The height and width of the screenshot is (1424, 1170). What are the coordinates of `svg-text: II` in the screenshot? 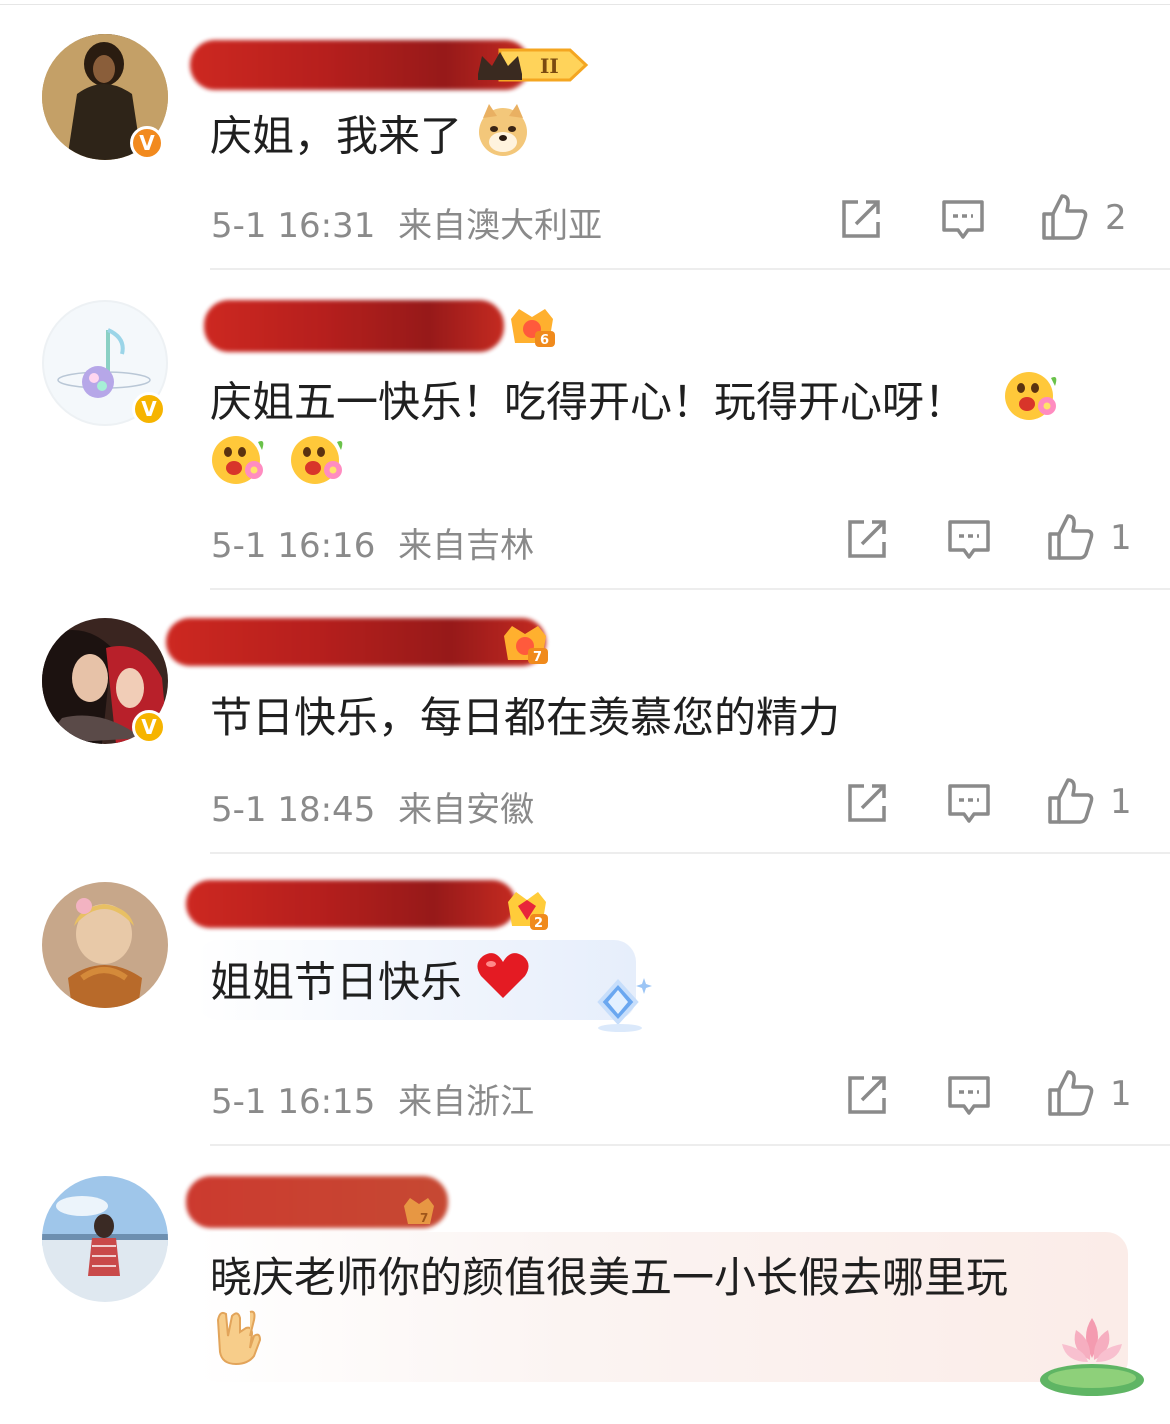 It's located at (549, 66).